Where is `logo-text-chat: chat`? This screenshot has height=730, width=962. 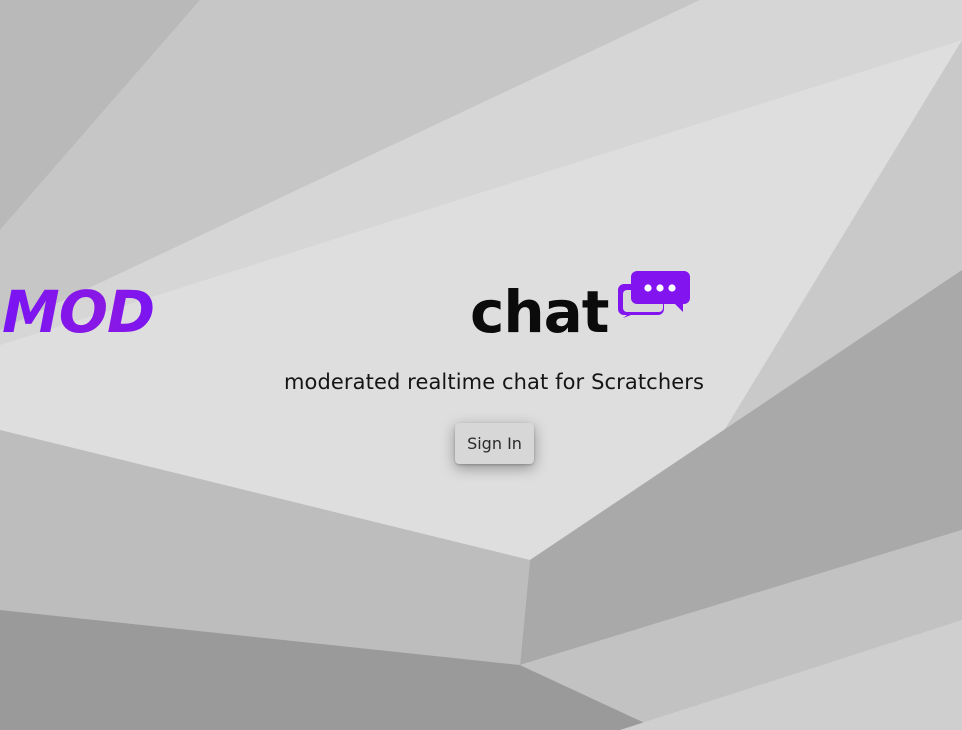
logo-text-chat: chat is located at coordinates (540, 312).